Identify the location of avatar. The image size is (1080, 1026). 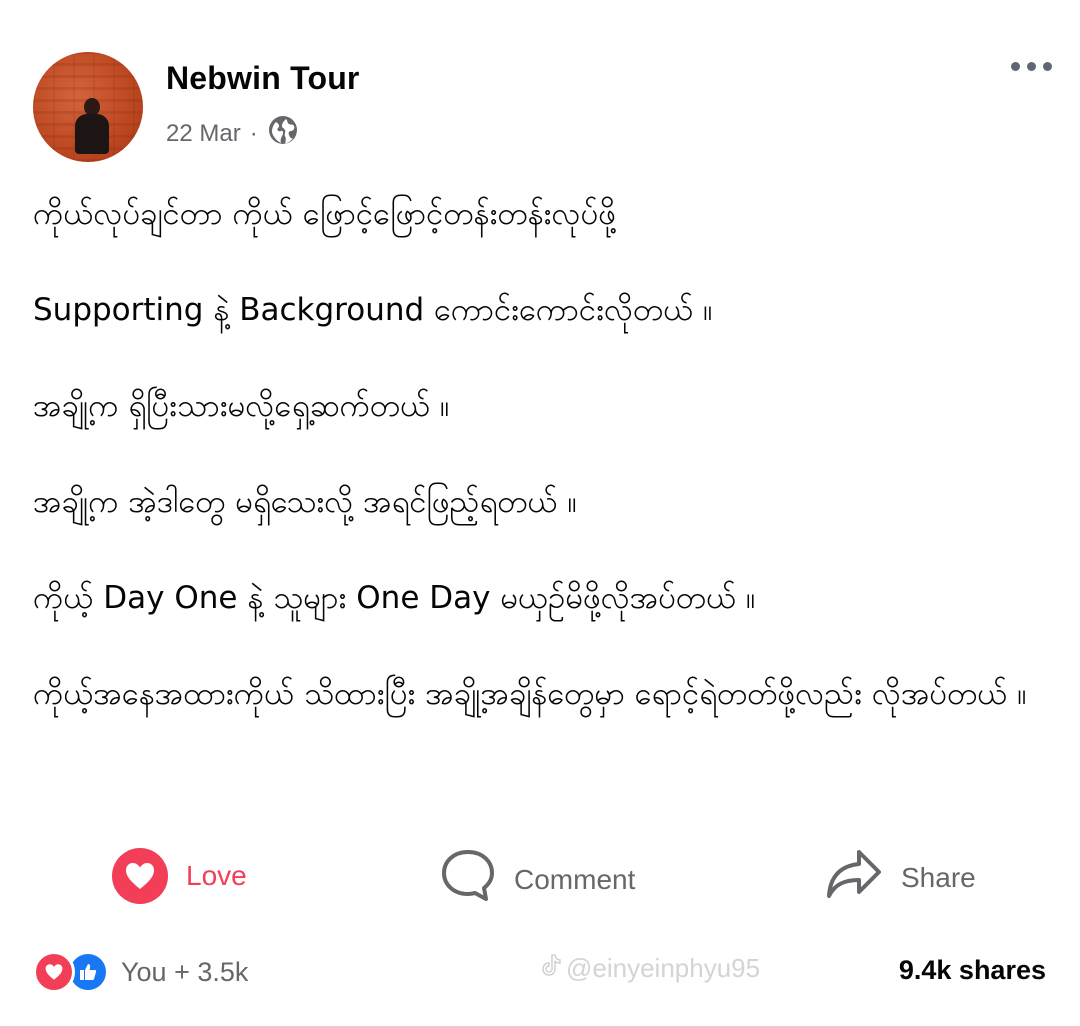
(88, 107).